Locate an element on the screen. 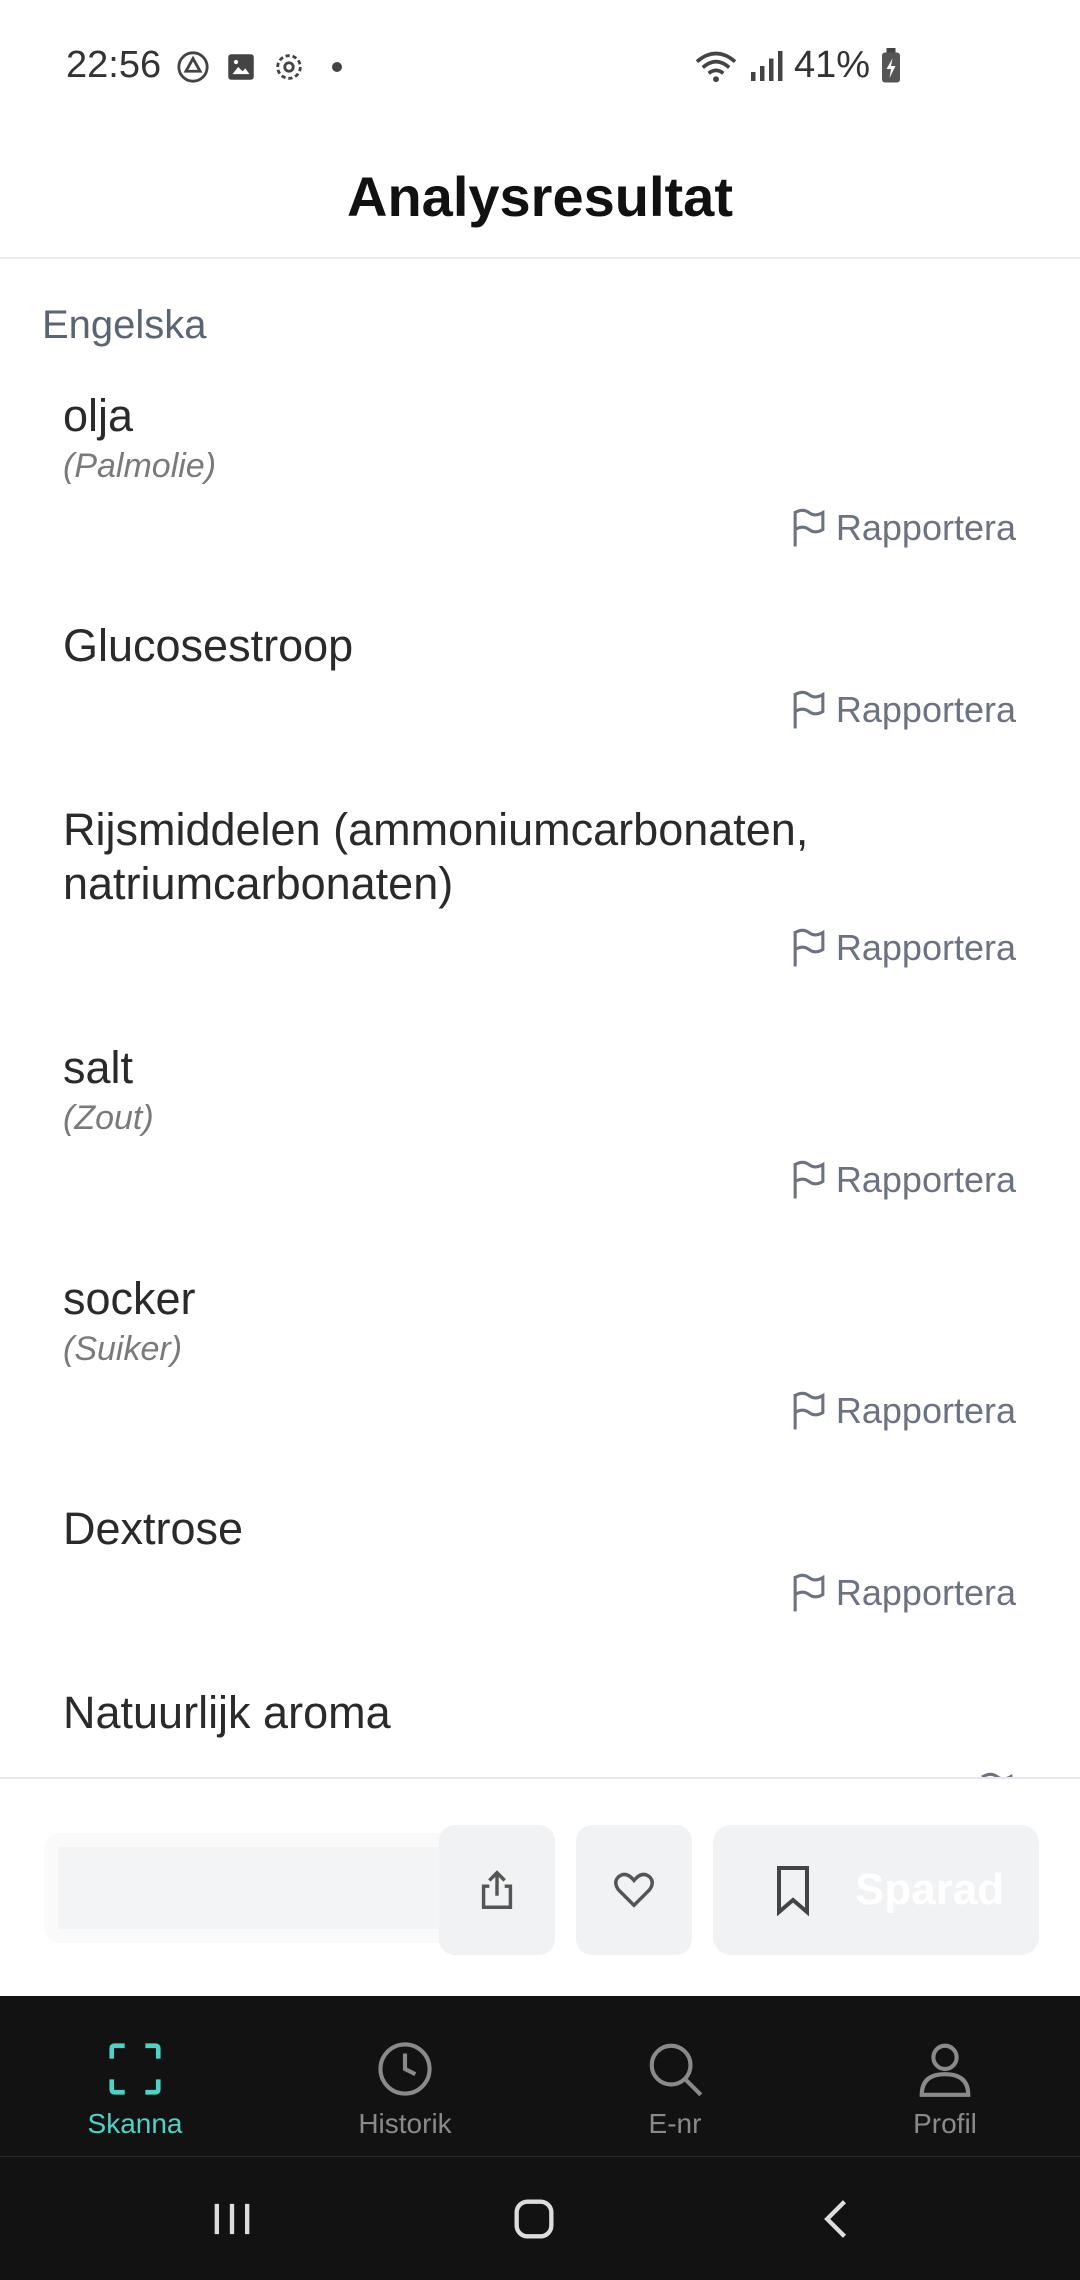  action-bar: Sparad is located at coordinates (540, 1886).